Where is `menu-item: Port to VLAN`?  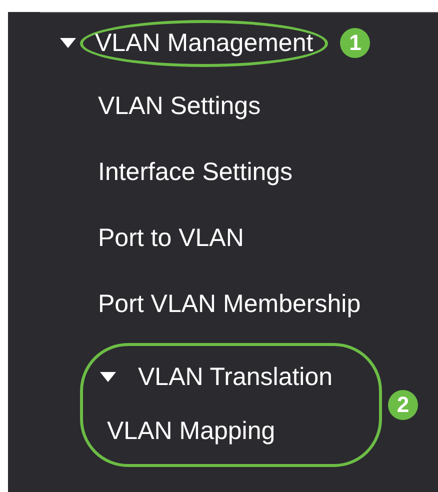 menu-item: Port to VLAN is located at coordinates (171, 238).